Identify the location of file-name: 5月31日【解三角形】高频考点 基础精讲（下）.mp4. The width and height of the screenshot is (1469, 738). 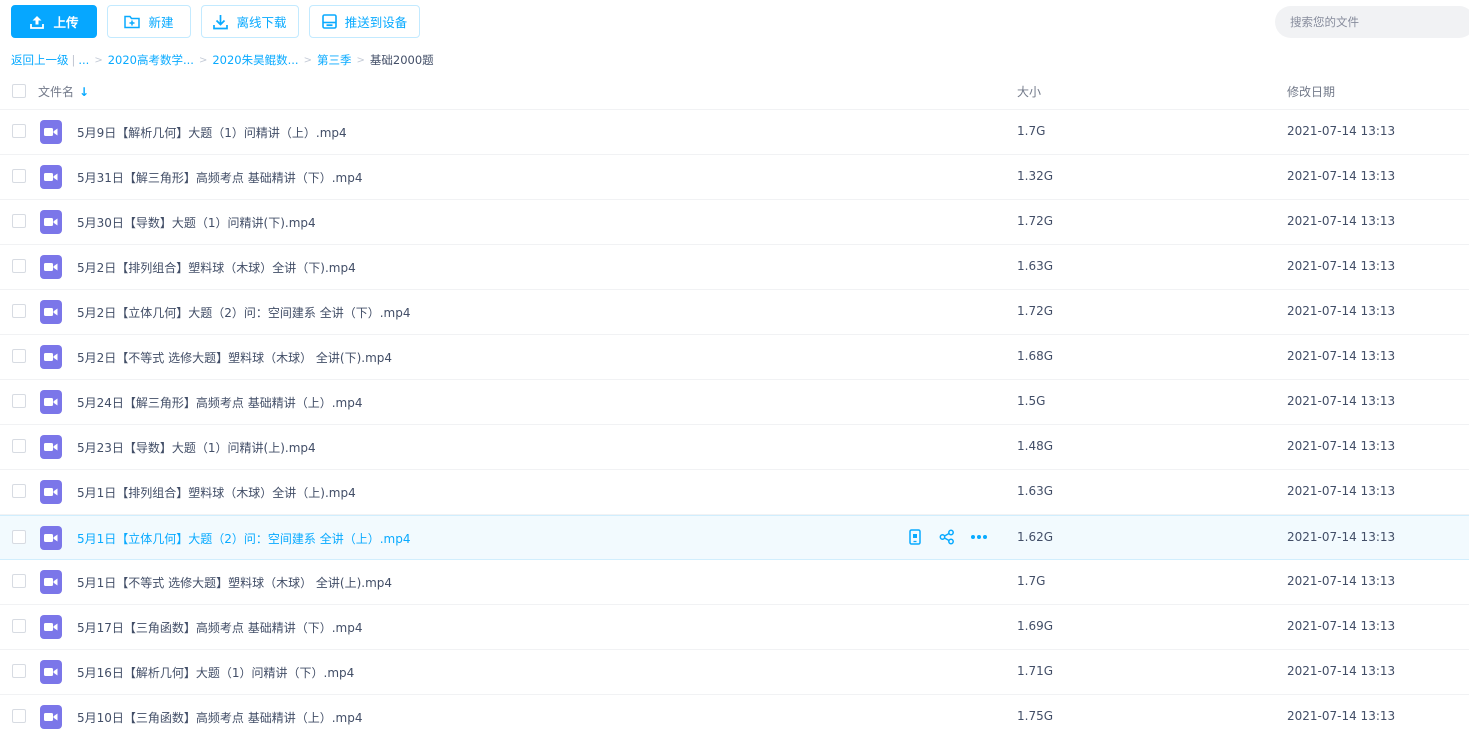
(219, 177).